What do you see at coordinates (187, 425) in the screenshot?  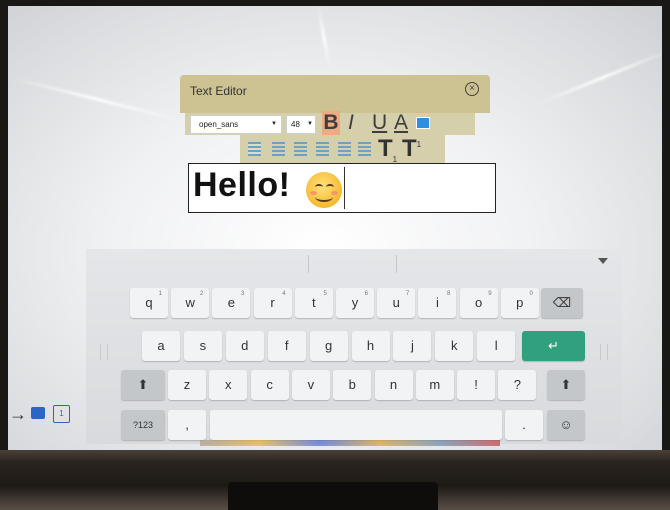 I see `comma-key: ,` at bounding box center [187, 425].